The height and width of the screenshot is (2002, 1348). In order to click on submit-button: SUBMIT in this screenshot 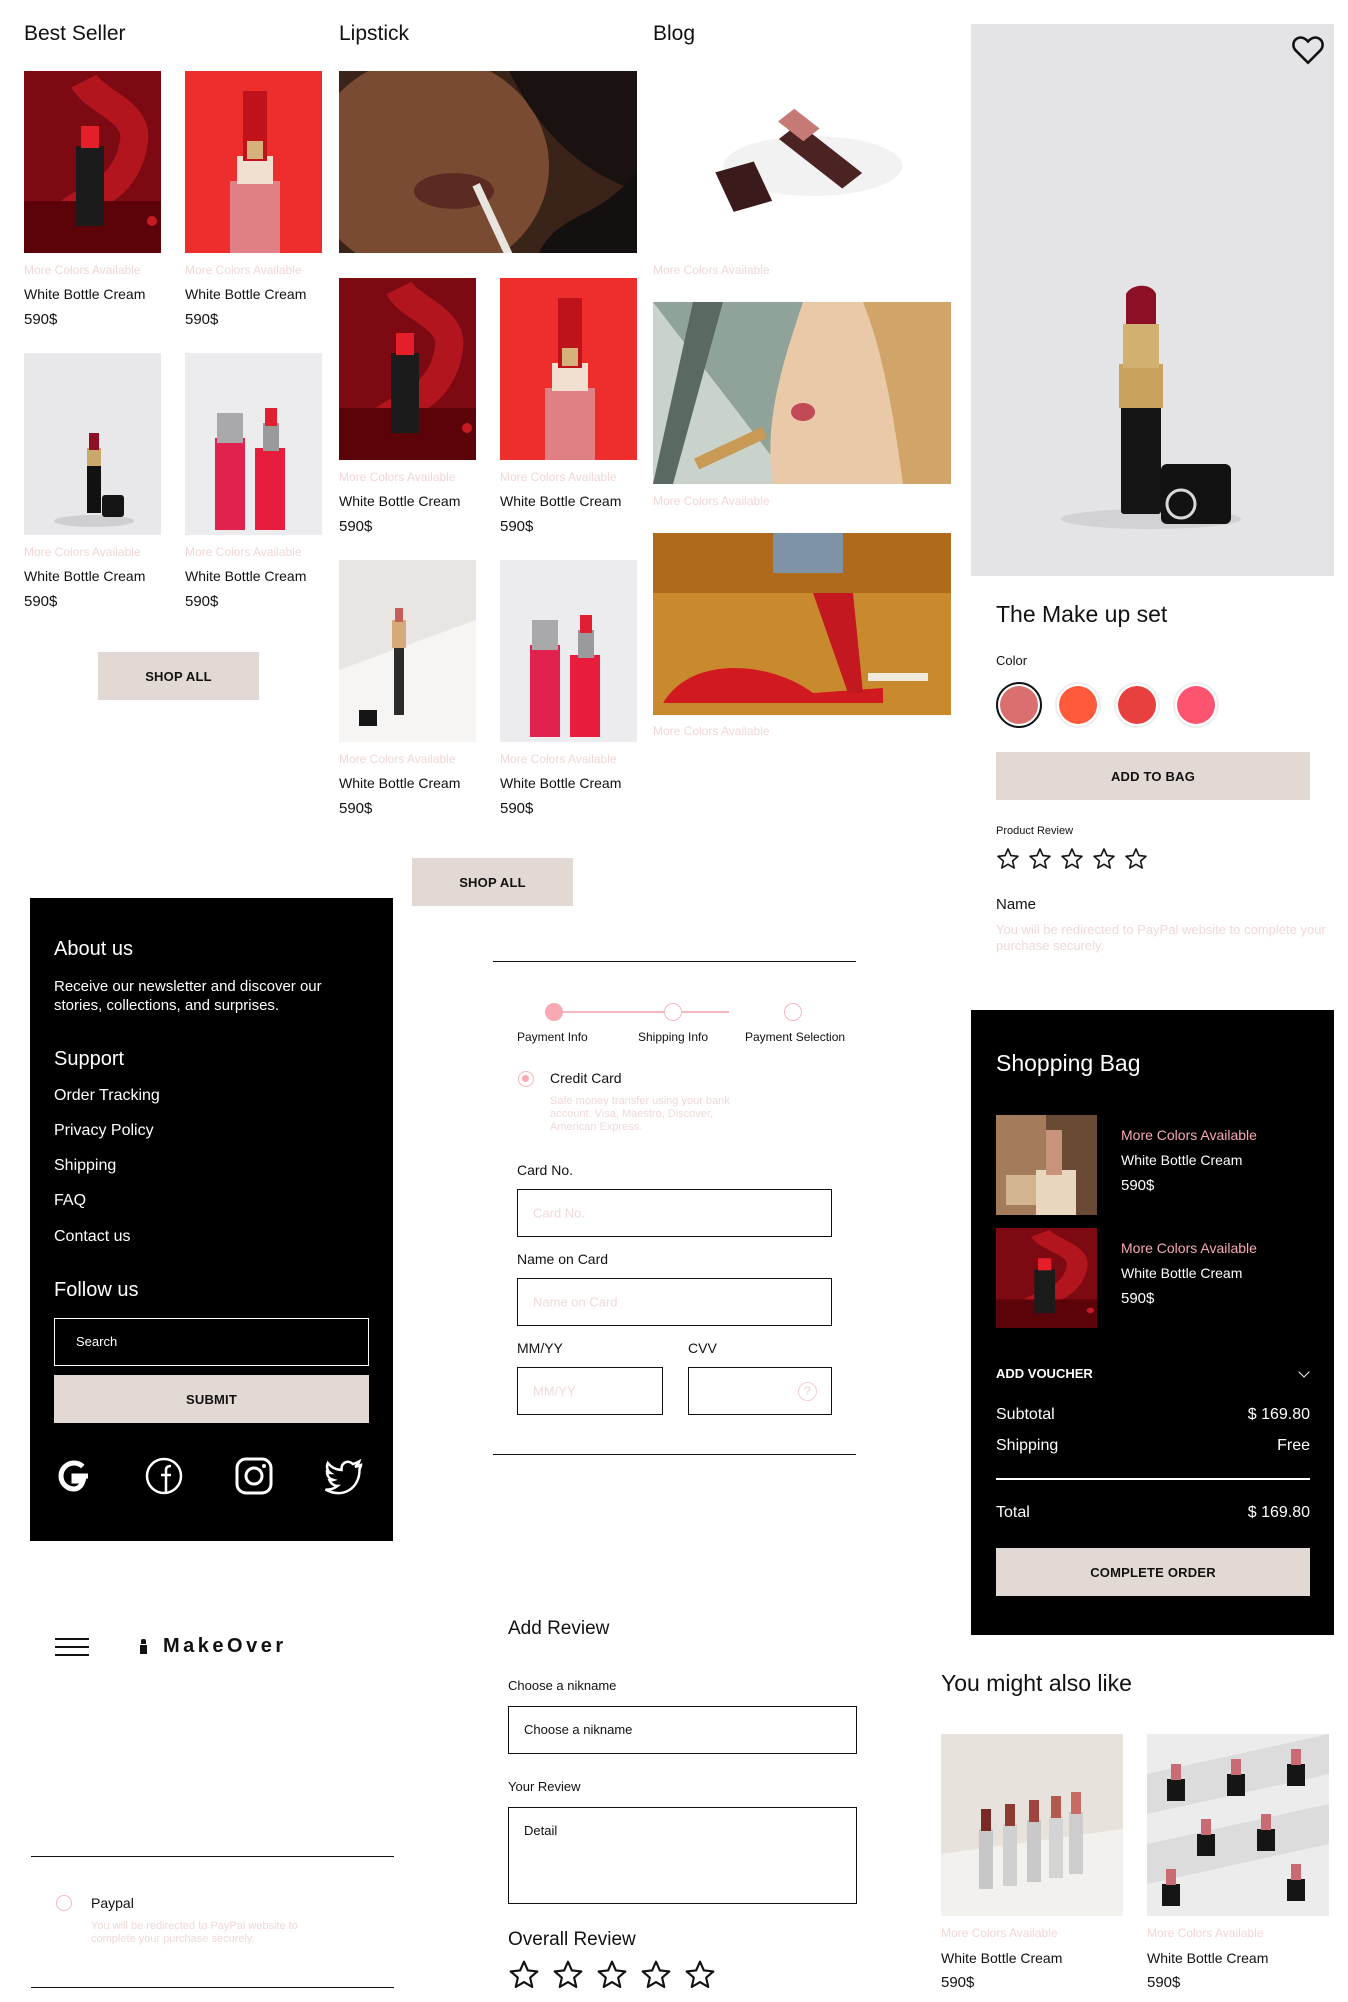, I will do `click(211, 1399)`.